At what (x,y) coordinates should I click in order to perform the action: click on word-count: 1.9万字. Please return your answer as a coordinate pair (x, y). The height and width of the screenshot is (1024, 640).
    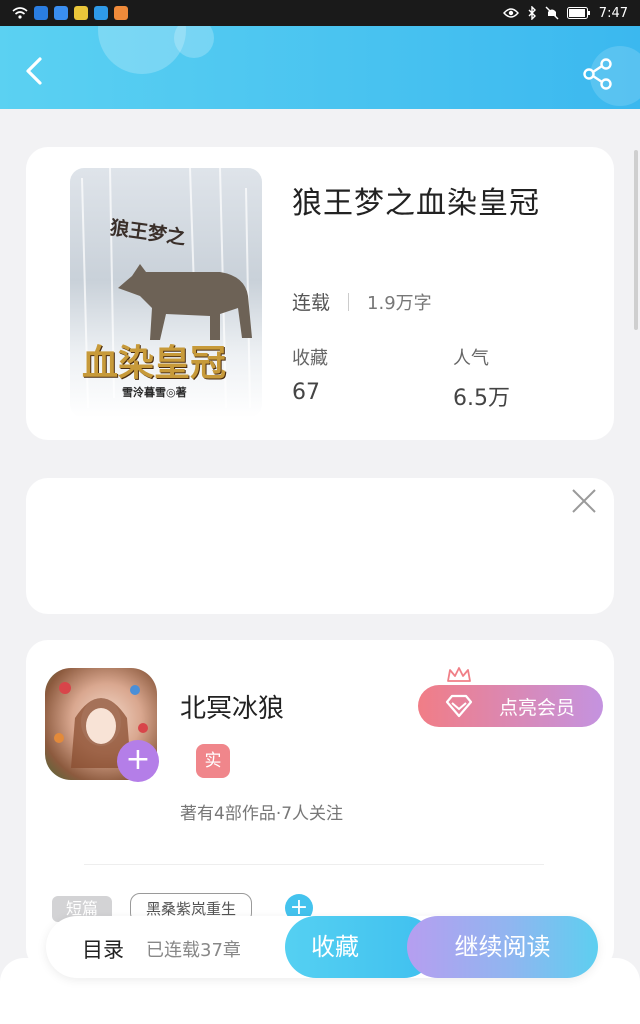
    Looking at the image, I should click on (399, 303).